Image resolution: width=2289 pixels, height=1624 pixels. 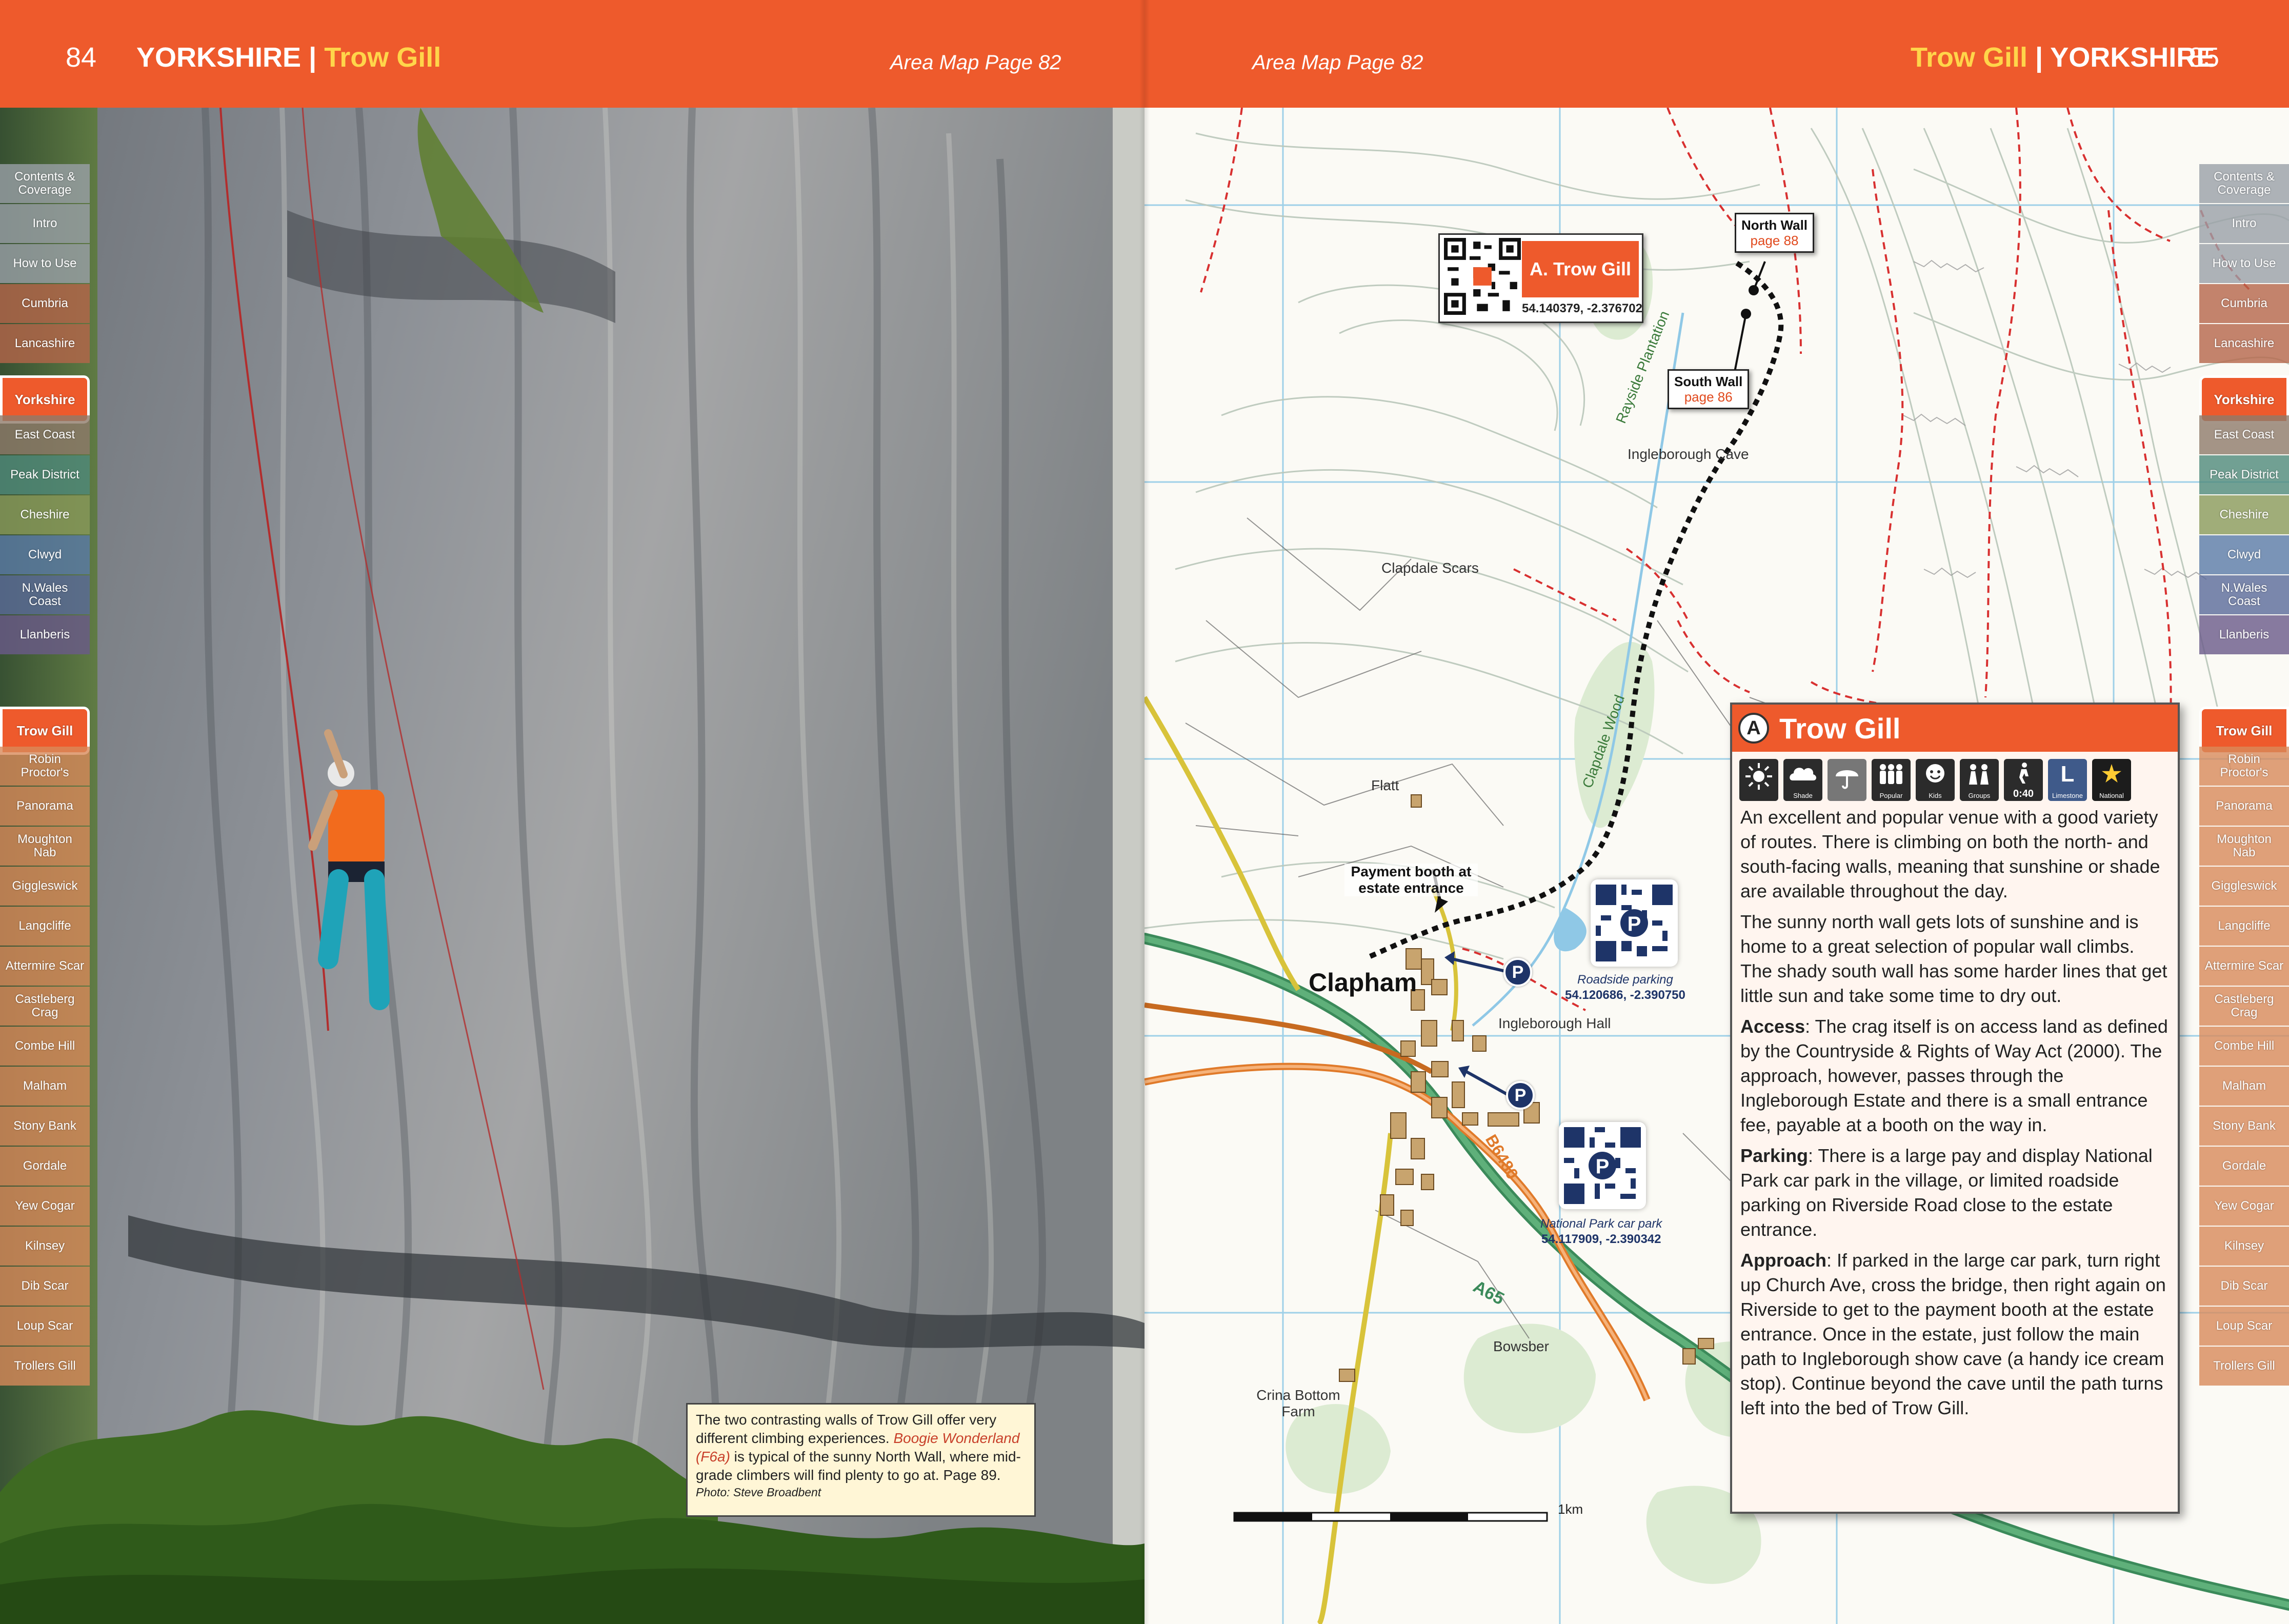 What do you see at coordinates (1775, 225) in the screenshot?
I see `north-wall-name: North Wall` at bounding box center [1775, 225].